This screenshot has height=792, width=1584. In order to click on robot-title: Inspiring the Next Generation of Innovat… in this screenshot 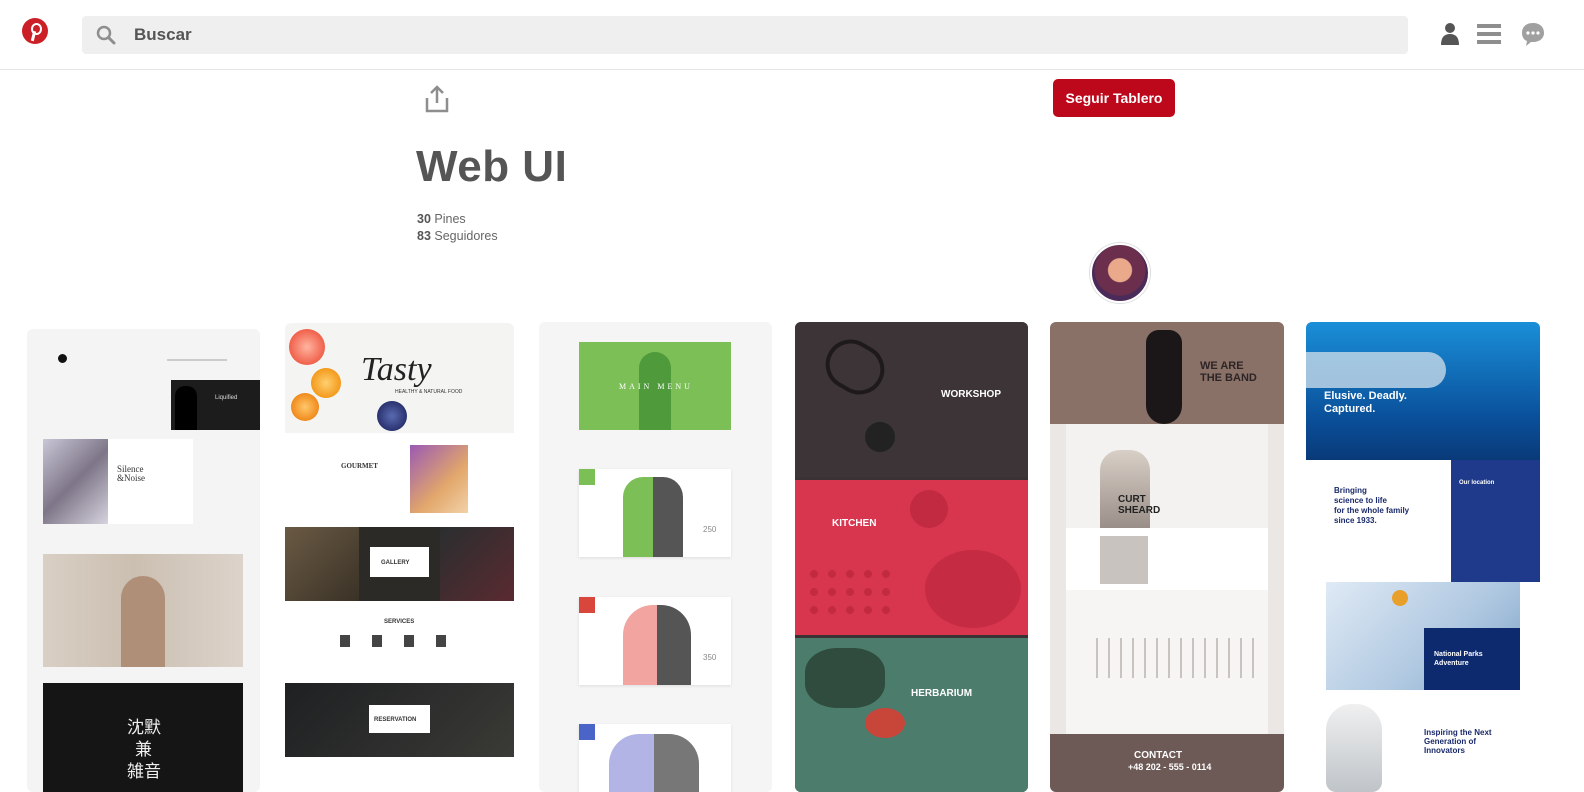, I will do `click(1458, 741)`.